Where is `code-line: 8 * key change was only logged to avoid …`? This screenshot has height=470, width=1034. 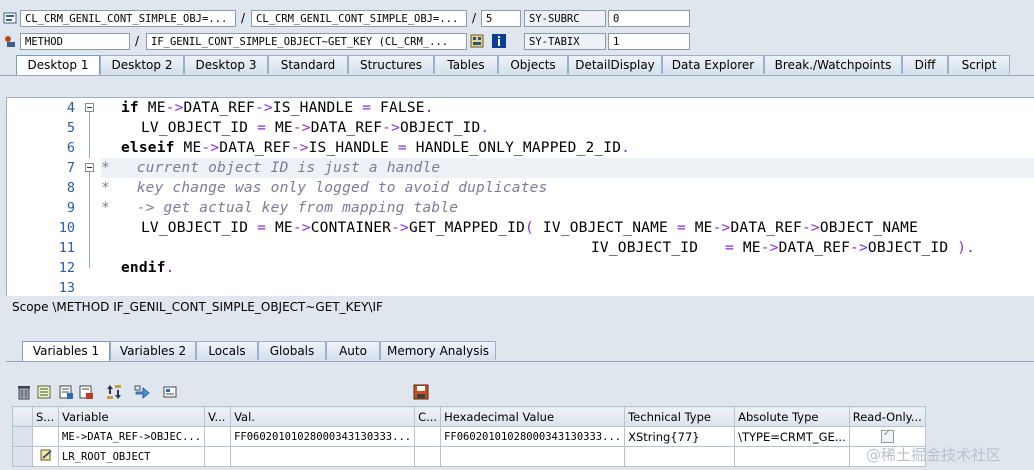
code-line: 8 * key change was only logged to avoid … is located at coordinates (520, 188).